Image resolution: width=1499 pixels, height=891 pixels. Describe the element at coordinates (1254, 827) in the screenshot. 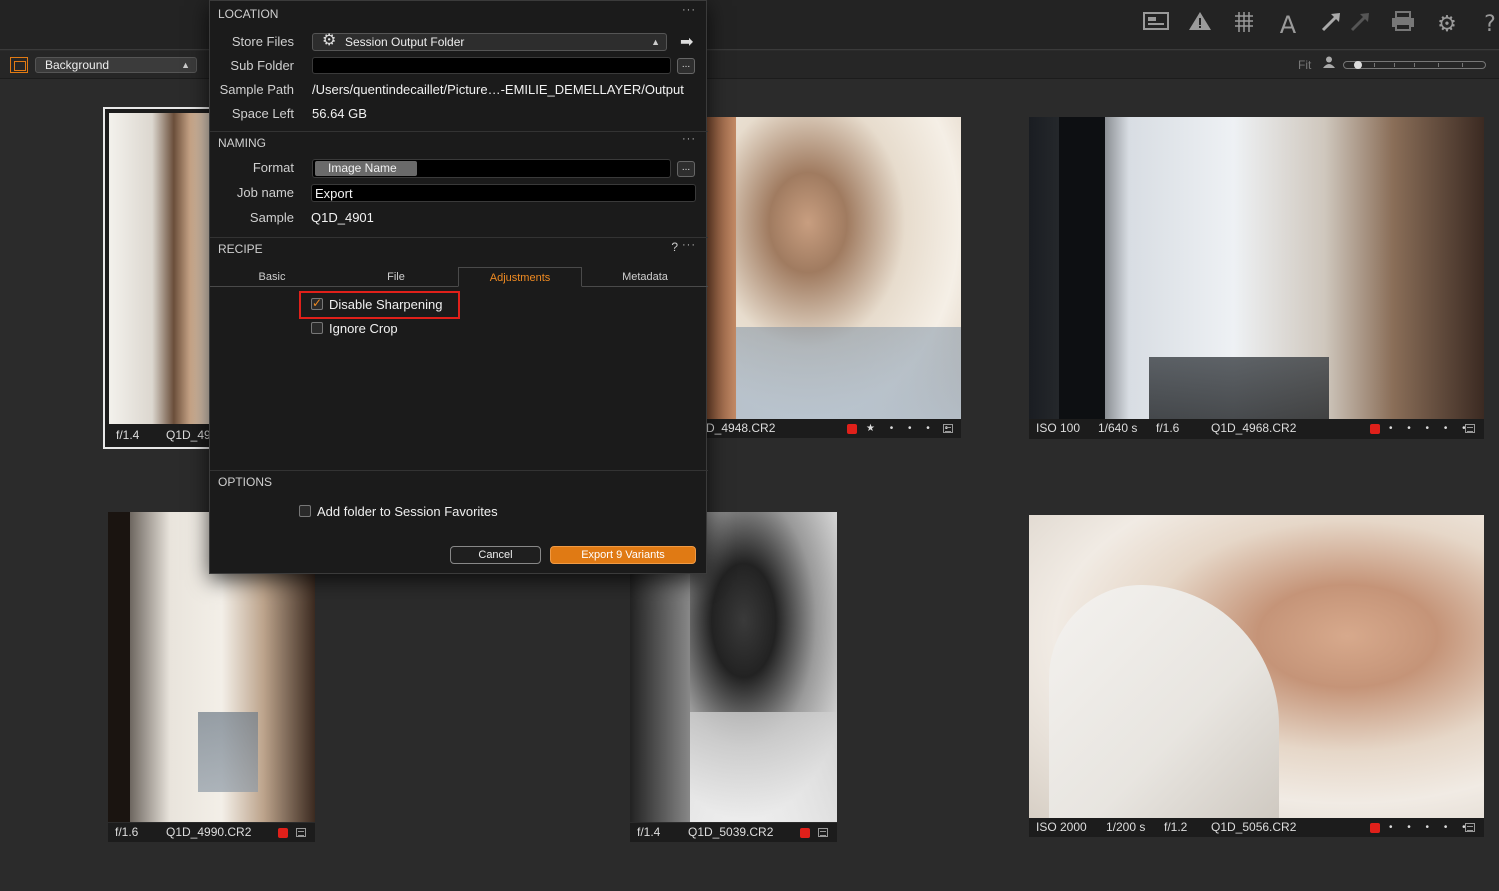

I see `filename-label: Q1D_5056.CR2` at that location.